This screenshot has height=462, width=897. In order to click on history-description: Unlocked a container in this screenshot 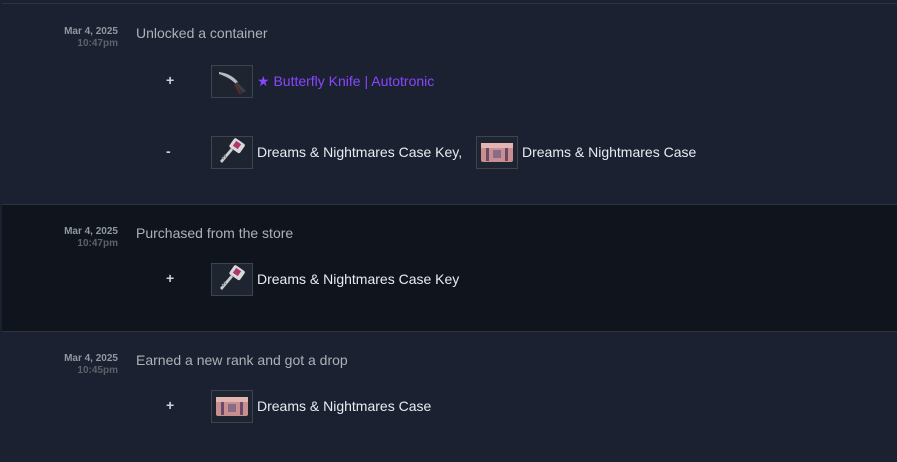, I will do `click(202, 33)`.